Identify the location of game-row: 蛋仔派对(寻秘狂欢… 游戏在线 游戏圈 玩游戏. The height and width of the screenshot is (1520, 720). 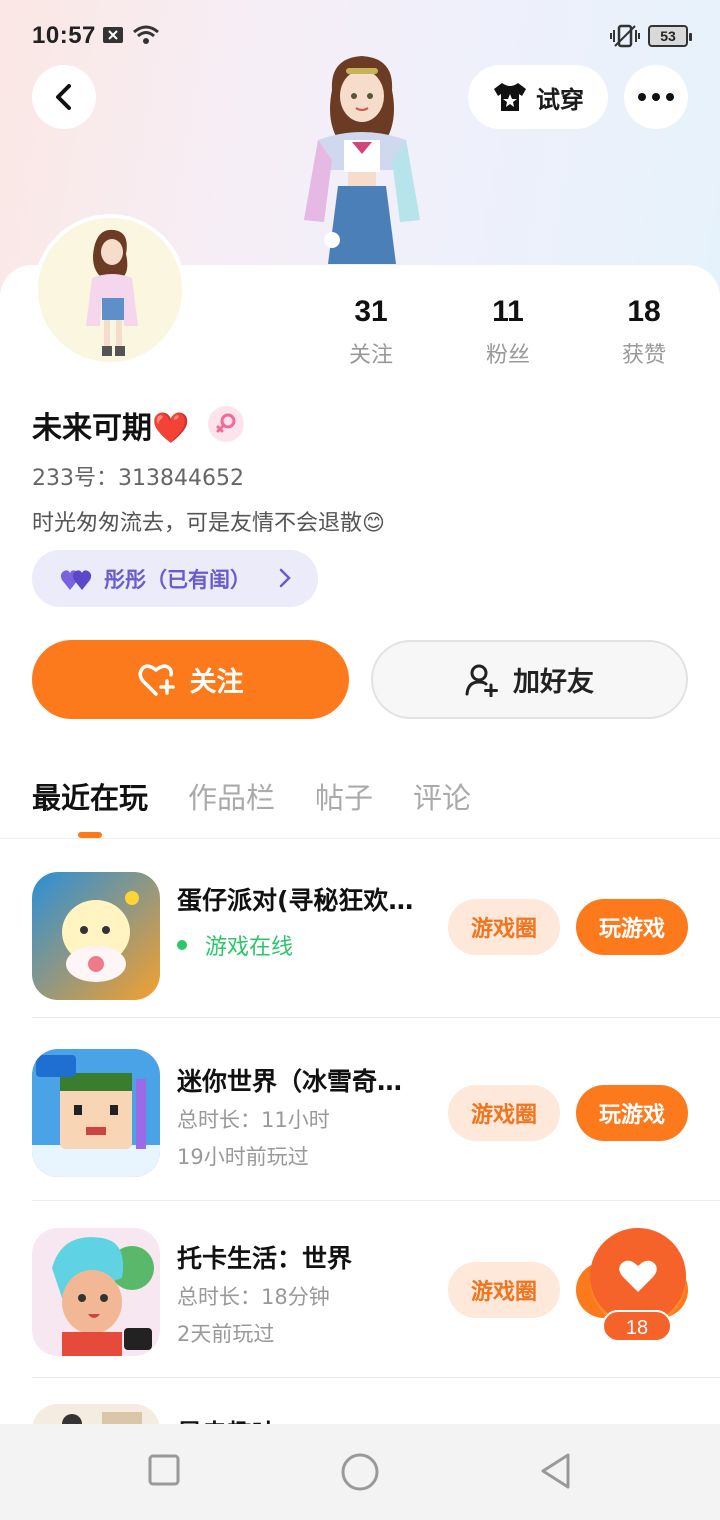
(360, 929).